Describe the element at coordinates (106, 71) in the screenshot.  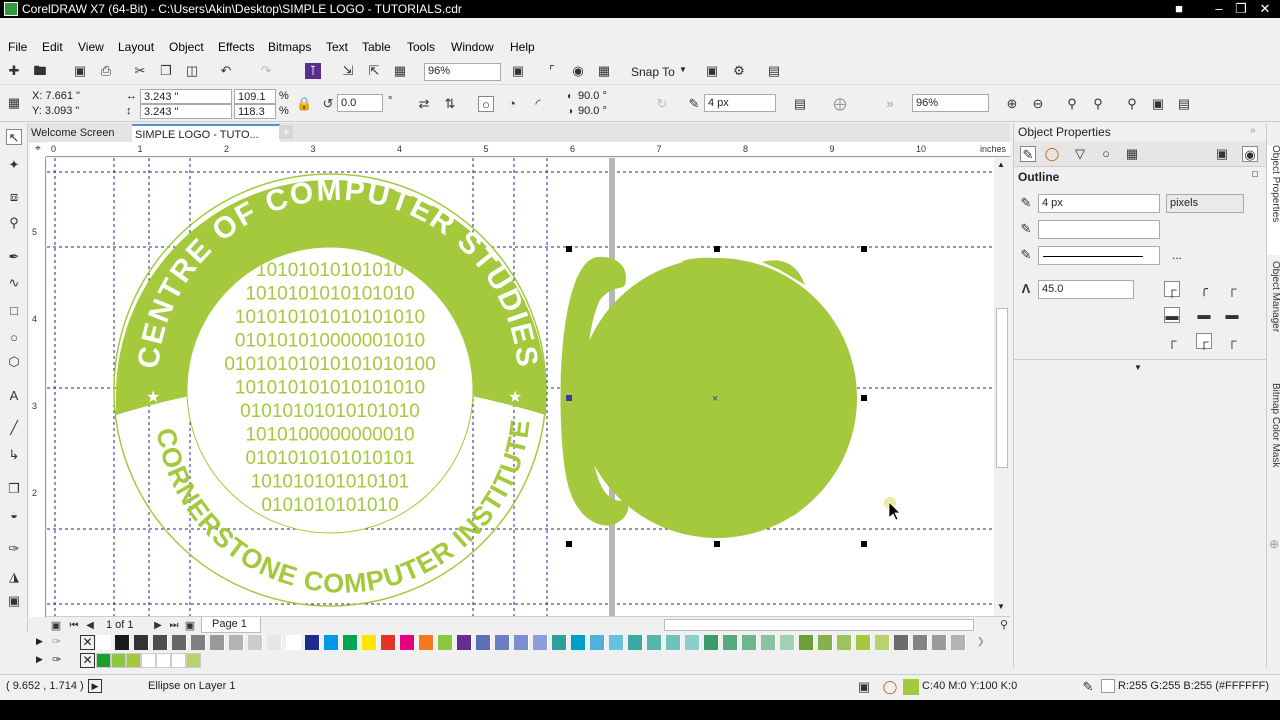
I see `print-icon: ⎙` at that location.